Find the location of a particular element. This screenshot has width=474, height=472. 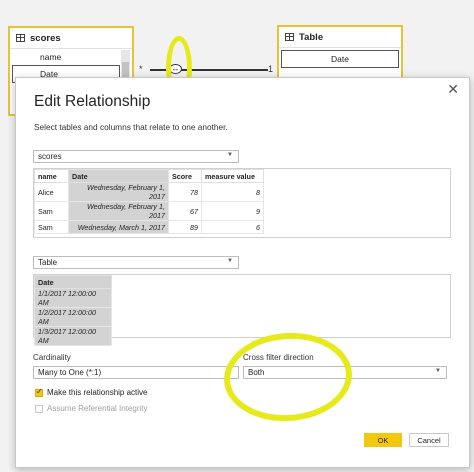

table-row: 1/1/2017 12:00:00 AM is located at coordinates (73, 298).